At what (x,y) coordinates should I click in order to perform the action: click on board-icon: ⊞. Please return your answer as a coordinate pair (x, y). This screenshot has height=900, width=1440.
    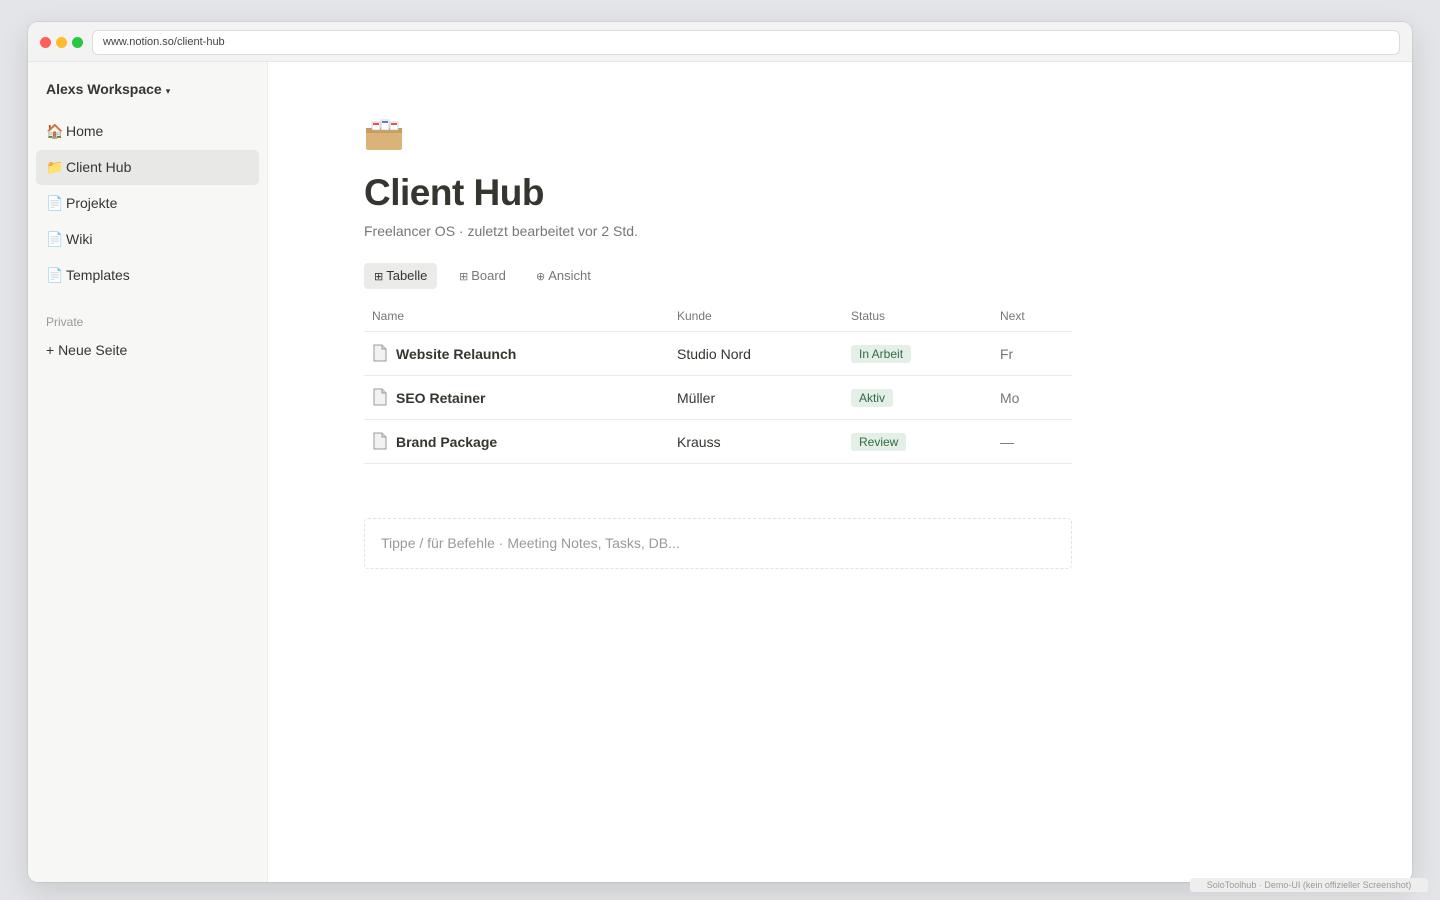
    Looking at the image, I should click on (464, 277).